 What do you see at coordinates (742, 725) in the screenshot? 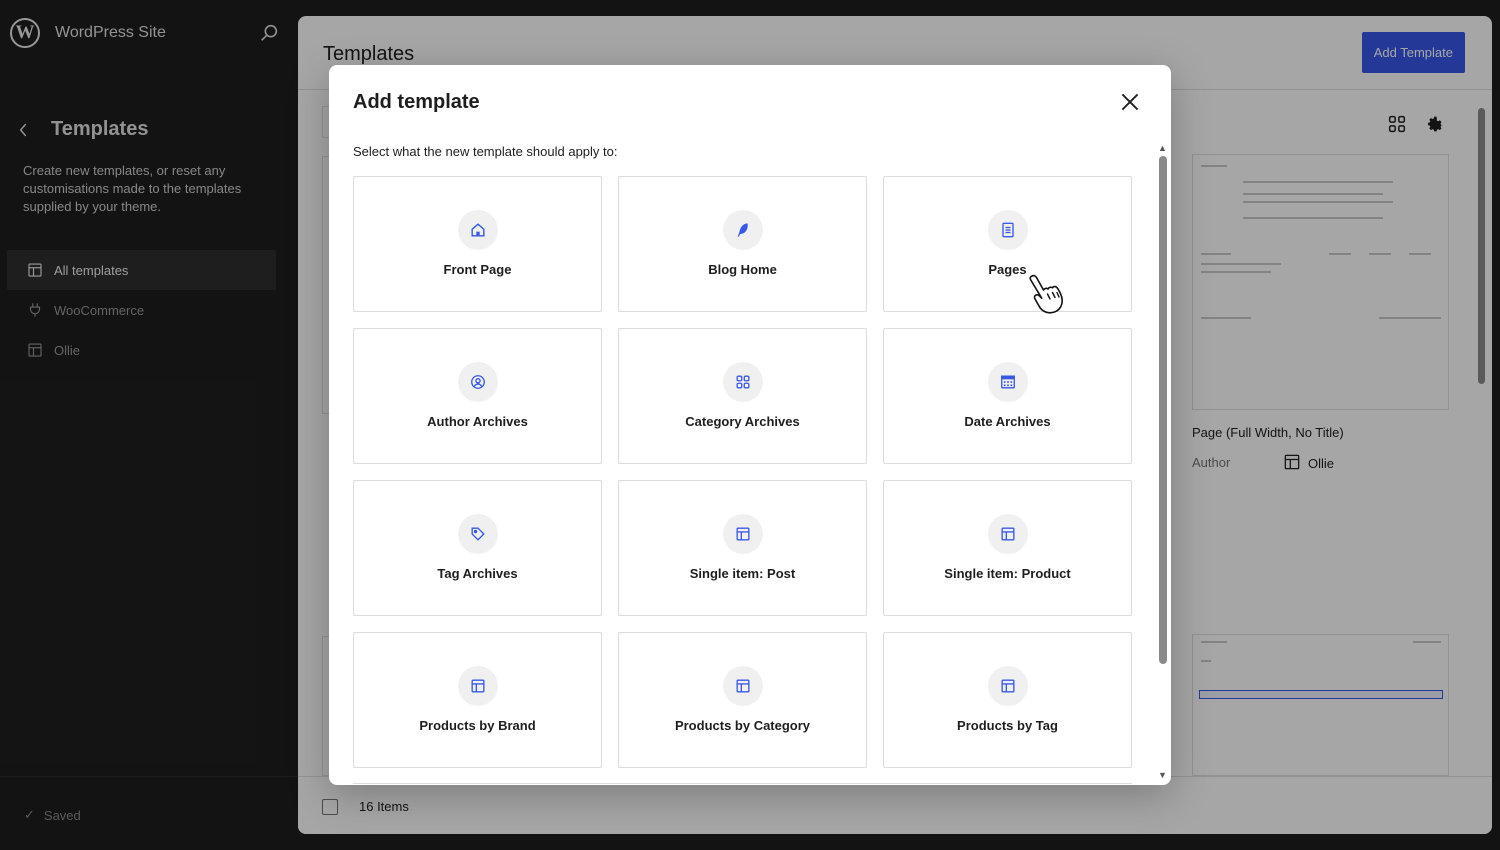
I see `option-label: Products by Category` at bounding box center [742, 725].